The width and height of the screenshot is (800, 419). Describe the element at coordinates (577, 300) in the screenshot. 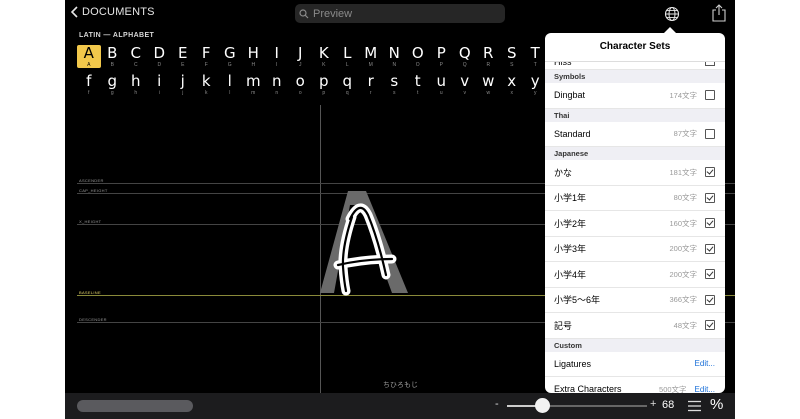

I see `character-set-name: 小学5〜6年` at that location.